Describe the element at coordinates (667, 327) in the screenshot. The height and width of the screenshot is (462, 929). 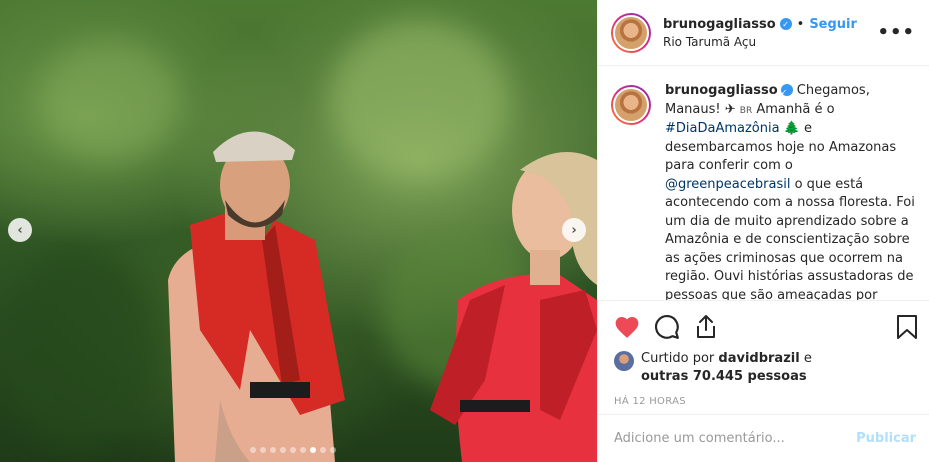
I see `comment-bubble-icon` at that location.